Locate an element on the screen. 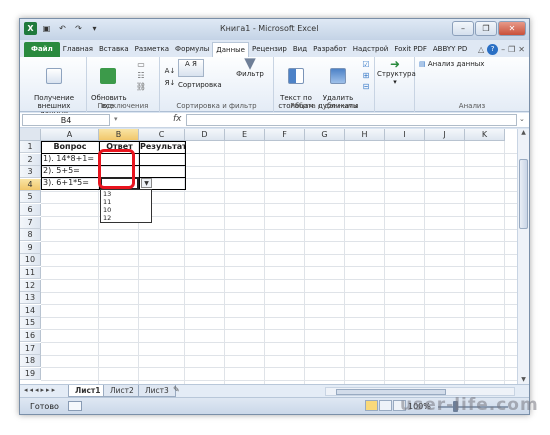 The image size is (550, 435). redo-icon: ↷ is located at coordinates (78, 28).